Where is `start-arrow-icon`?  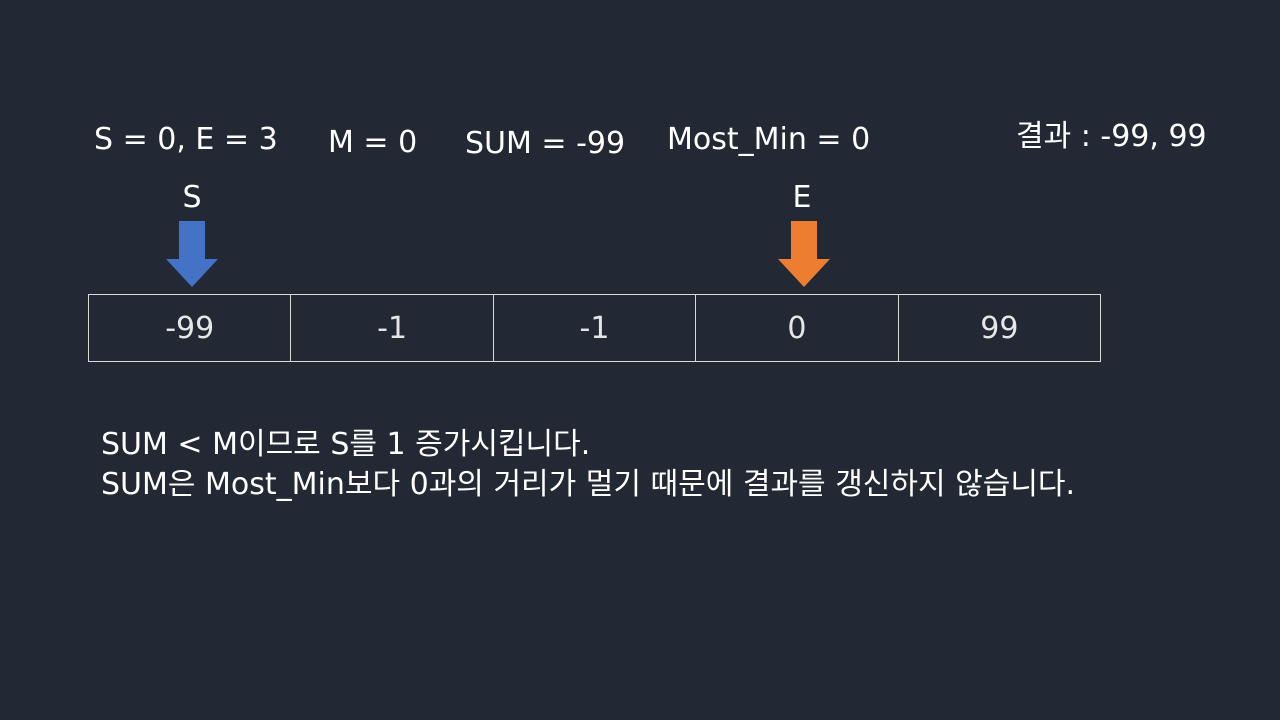
start-arrow-icon is located at coordinates (192, 254).